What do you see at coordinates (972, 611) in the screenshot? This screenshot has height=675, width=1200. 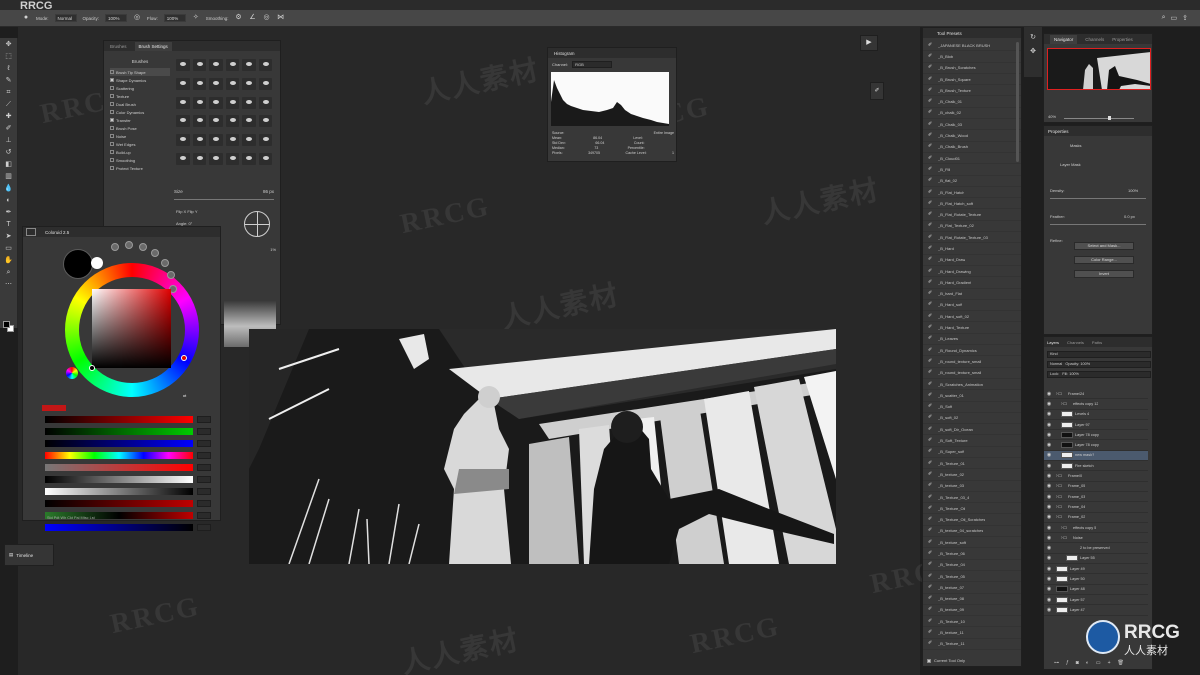 I see `preset-item: ✐ _B_texture_09` at bounding box center [972, 611].